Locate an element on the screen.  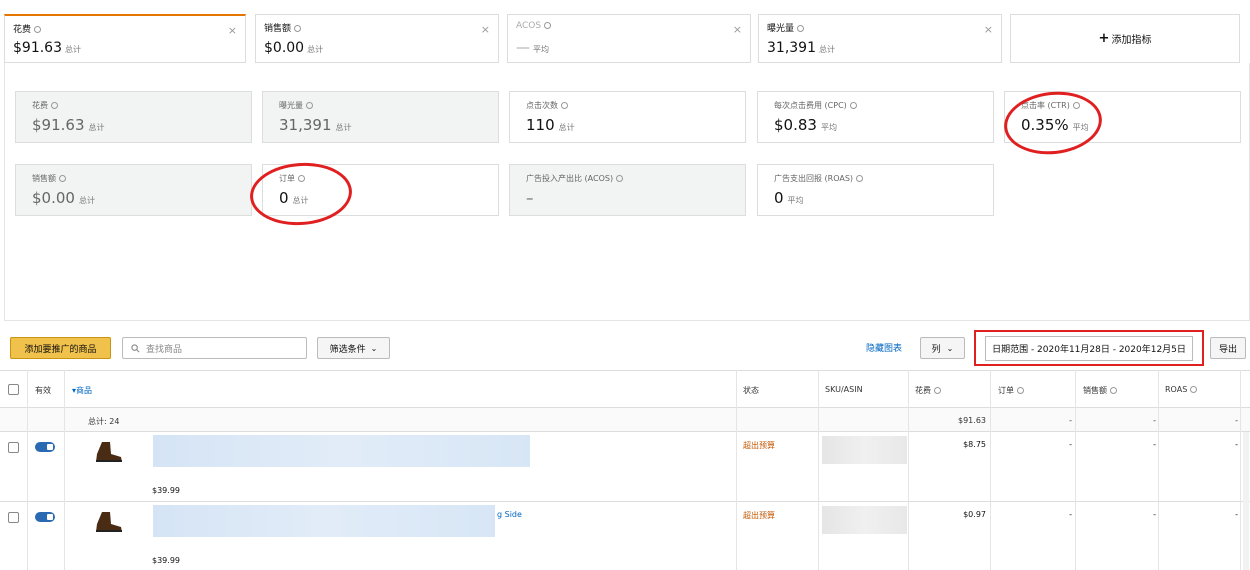
metric-tab-label: 花费 is located at coordinates (22, 30).